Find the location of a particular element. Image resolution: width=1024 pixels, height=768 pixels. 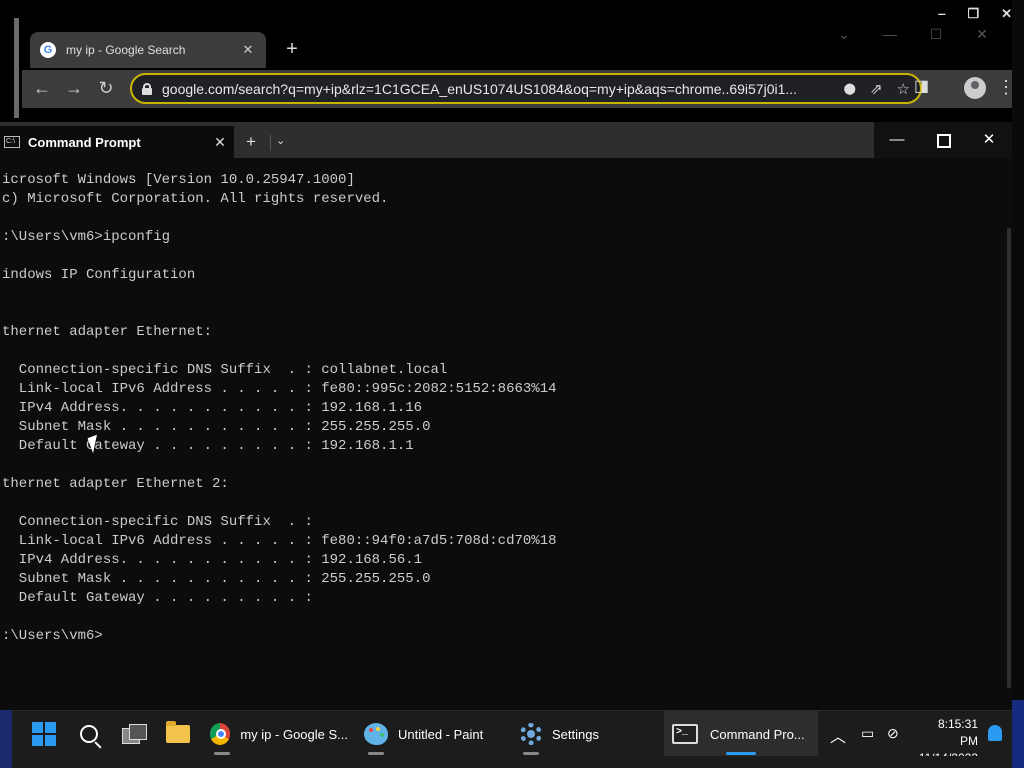

taskbar-paint-button: Untitled - Paint is located at coordinates (427, 734).